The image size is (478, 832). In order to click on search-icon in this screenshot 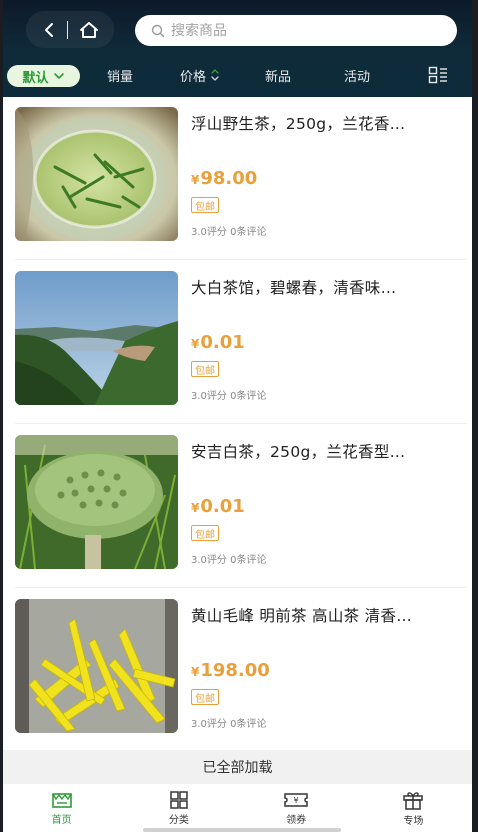, I will do `click(158, 30)`.